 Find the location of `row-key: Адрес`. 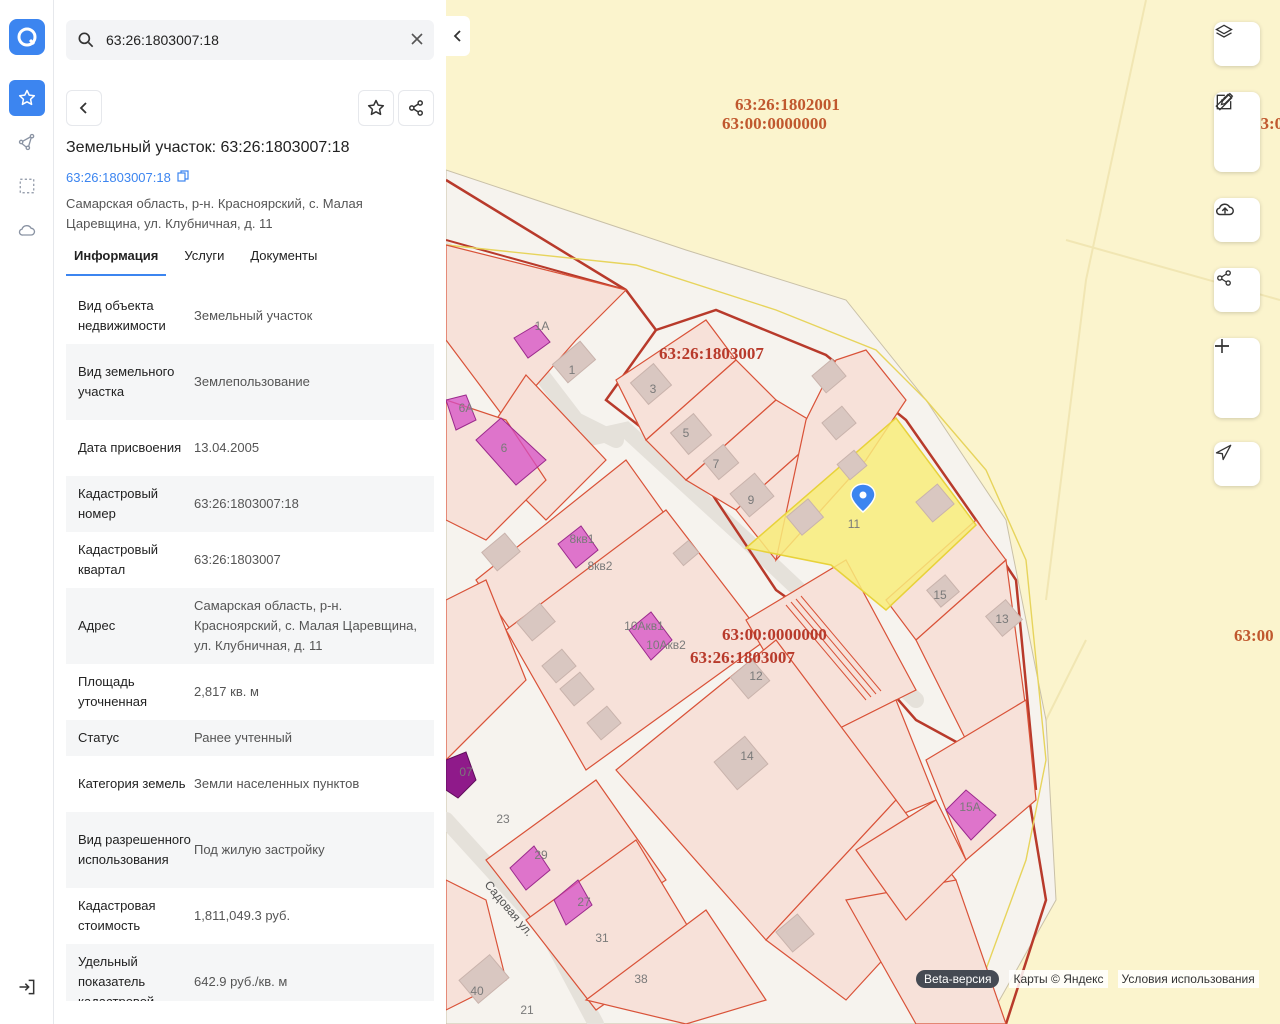

row-key: Адрес is located at coordinates (97, 625).